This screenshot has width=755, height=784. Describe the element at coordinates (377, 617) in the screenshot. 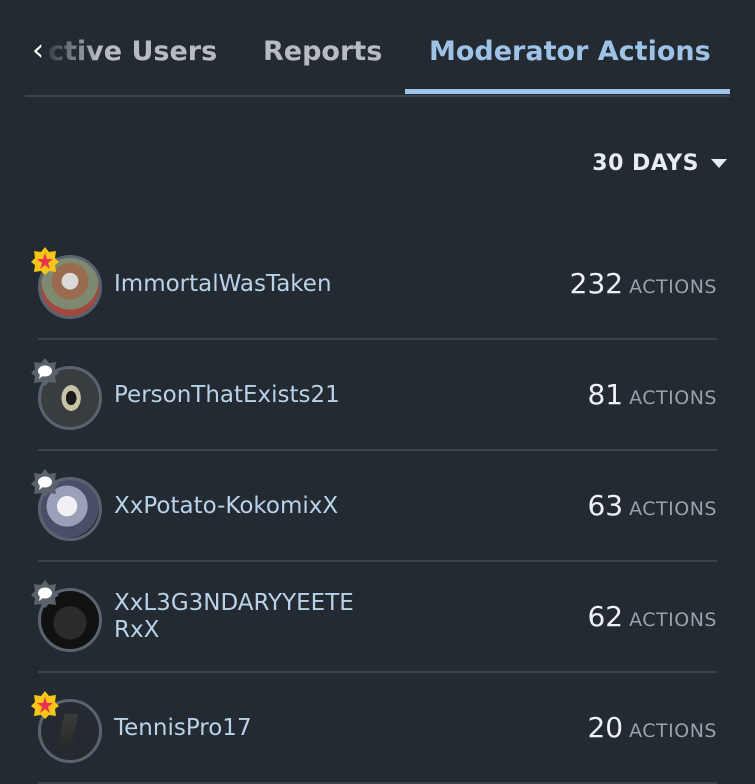

I see `list-item: XxL3G3NDARYYEETE RxX 62 ACTIONS` at that location.